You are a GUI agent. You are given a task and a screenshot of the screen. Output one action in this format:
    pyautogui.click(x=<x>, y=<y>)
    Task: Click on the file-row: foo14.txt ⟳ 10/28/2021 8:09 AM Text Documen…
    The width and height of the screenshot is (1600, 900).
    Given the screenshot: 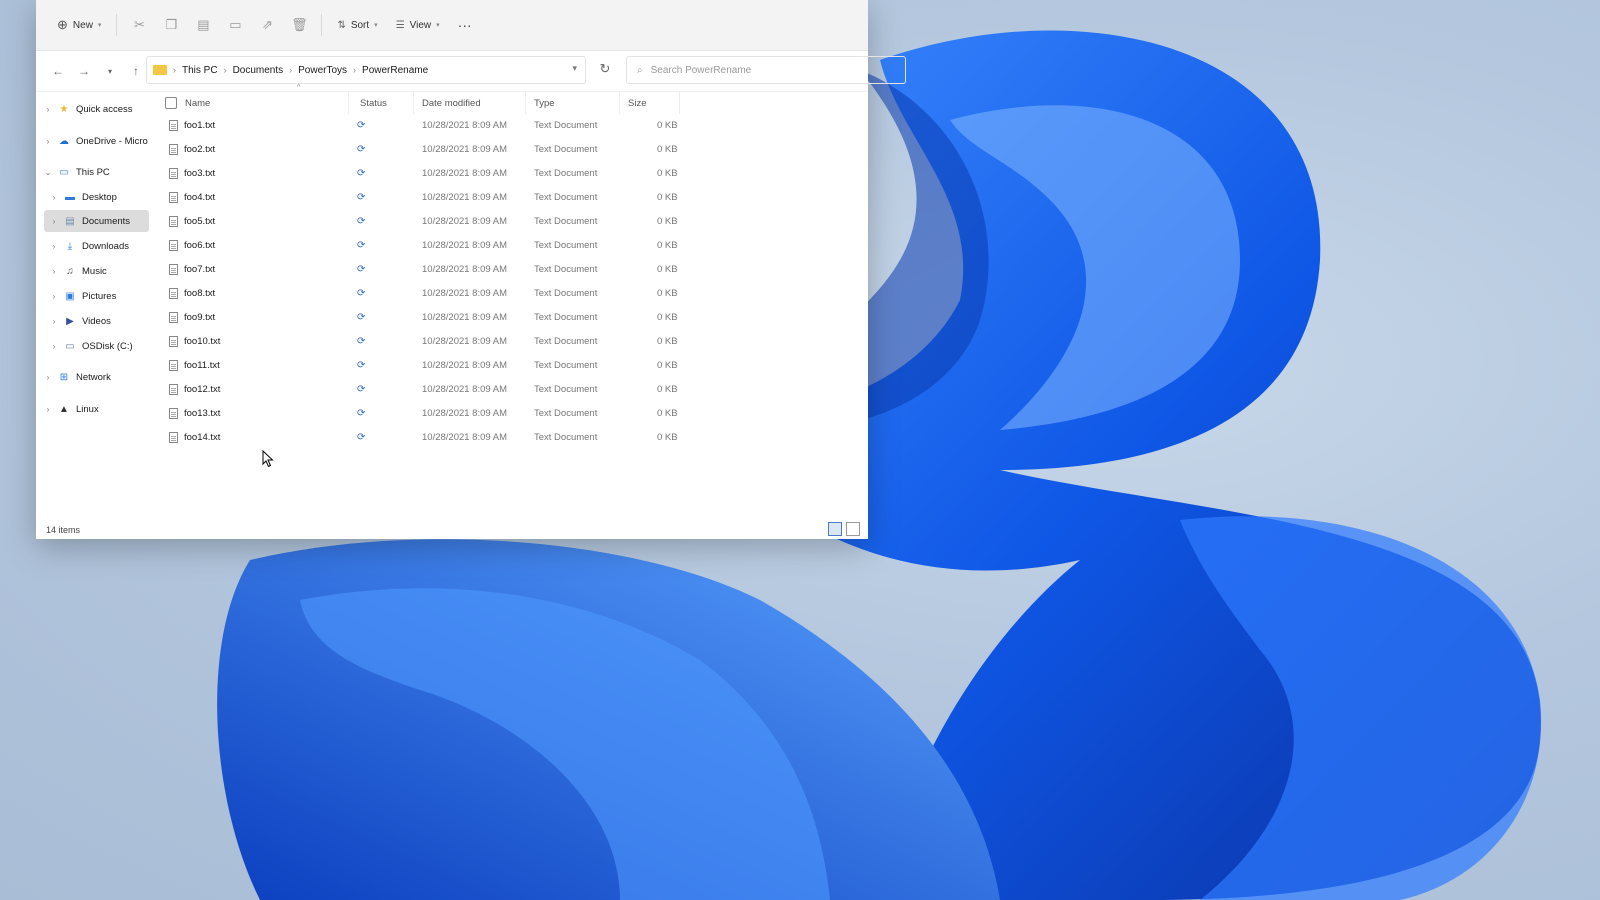 What is the action you would take?
    pyautogui.click(x=419, y=437)
    